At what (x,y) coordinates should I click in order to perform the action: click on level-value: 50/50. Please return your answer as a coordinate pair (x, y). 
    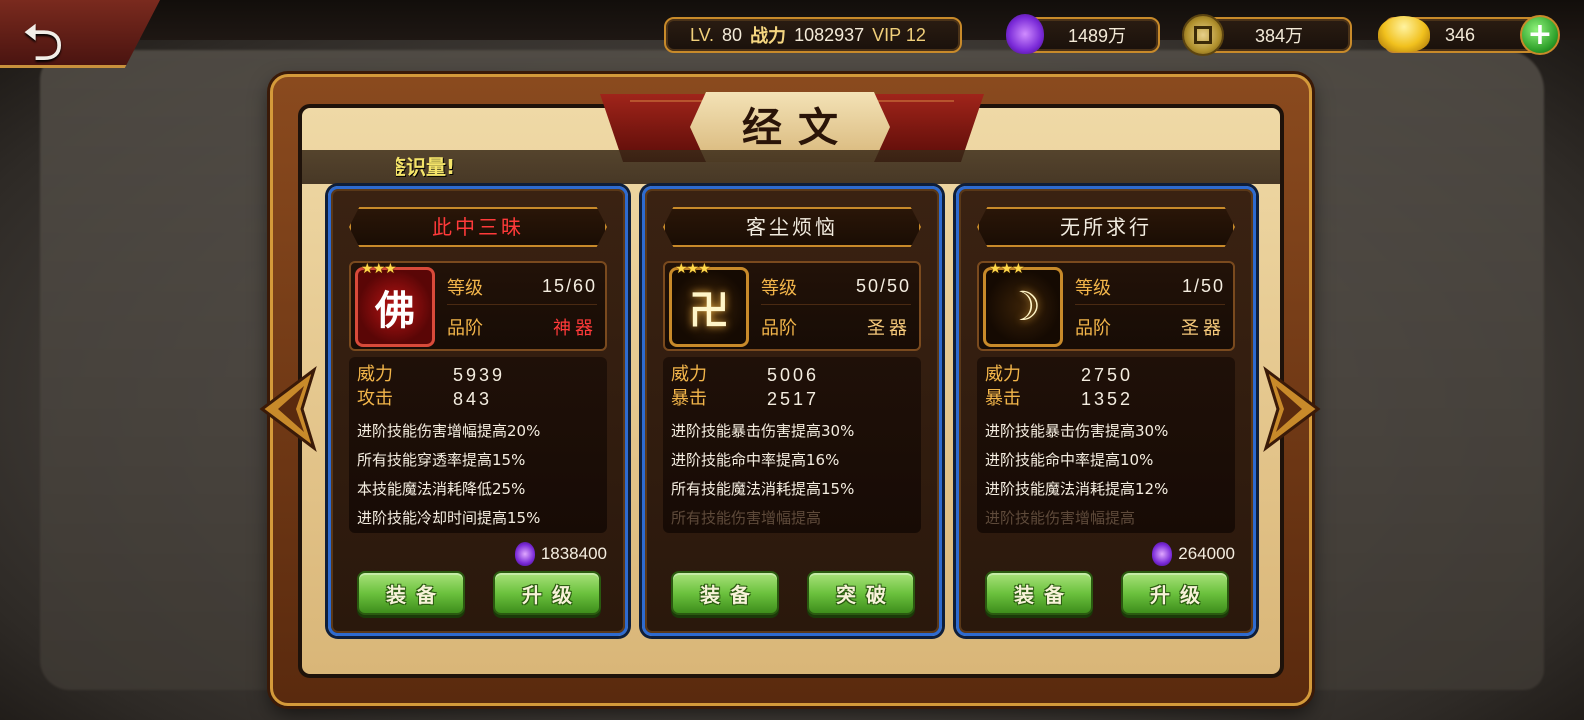
    Looking at the image, I should click on (883, 286).